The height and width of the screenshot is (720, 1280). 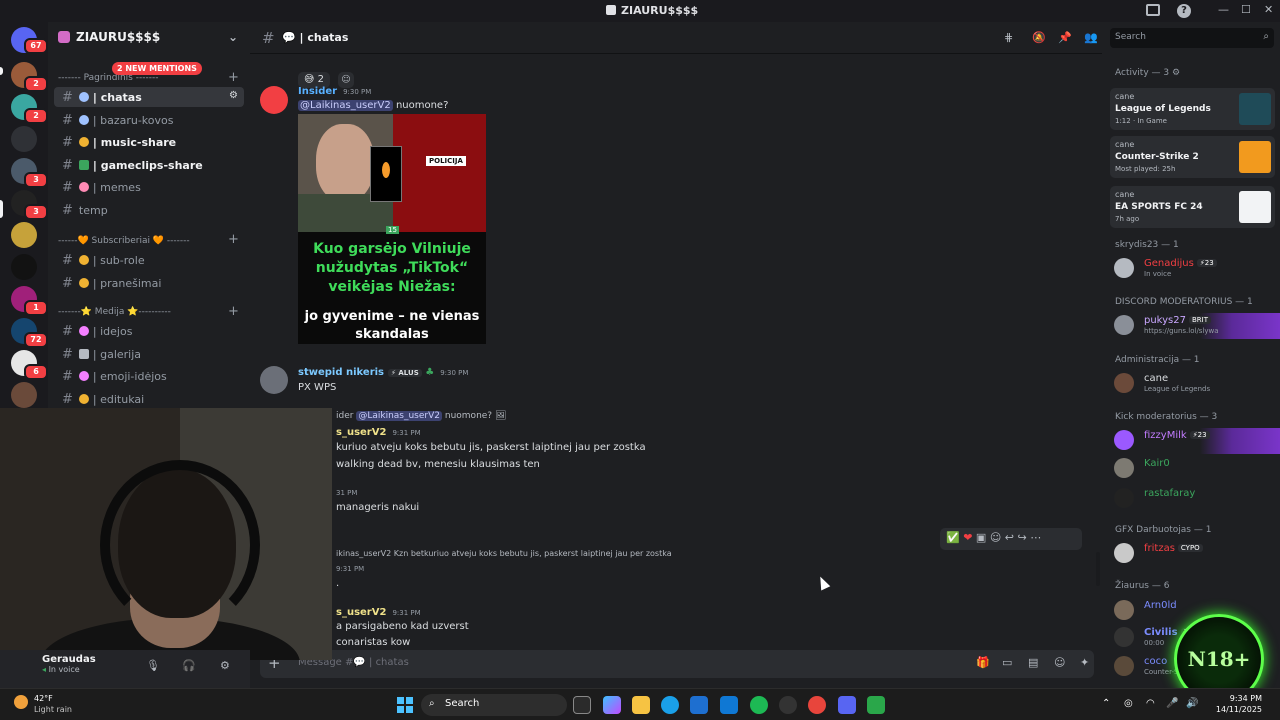 I want to click on chevron-down-icon: ⌄, so click(x=233, y=37).